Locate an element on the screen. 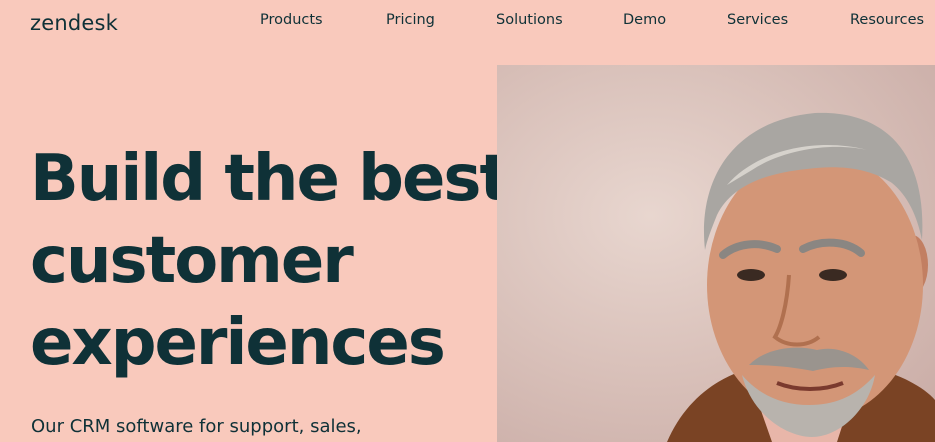 The height and width of the screenshot is (442, 935). nav-products: Products is located at coordinates (291, 20).